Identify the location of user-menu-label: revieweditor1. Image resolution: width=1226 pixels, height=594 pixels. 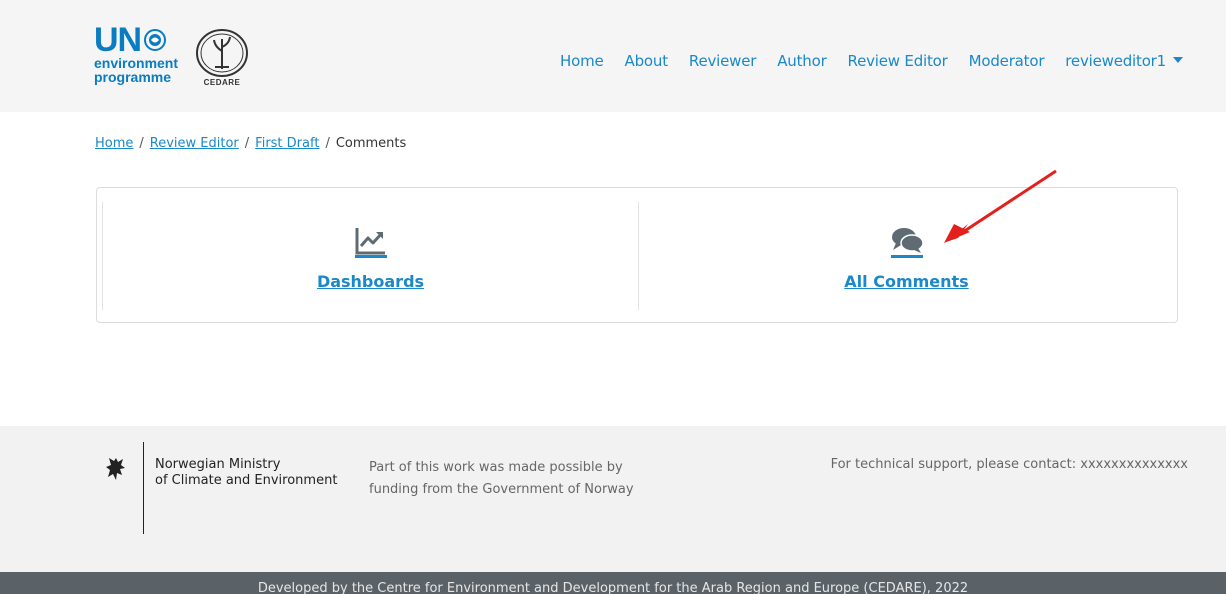
(1115, 61).